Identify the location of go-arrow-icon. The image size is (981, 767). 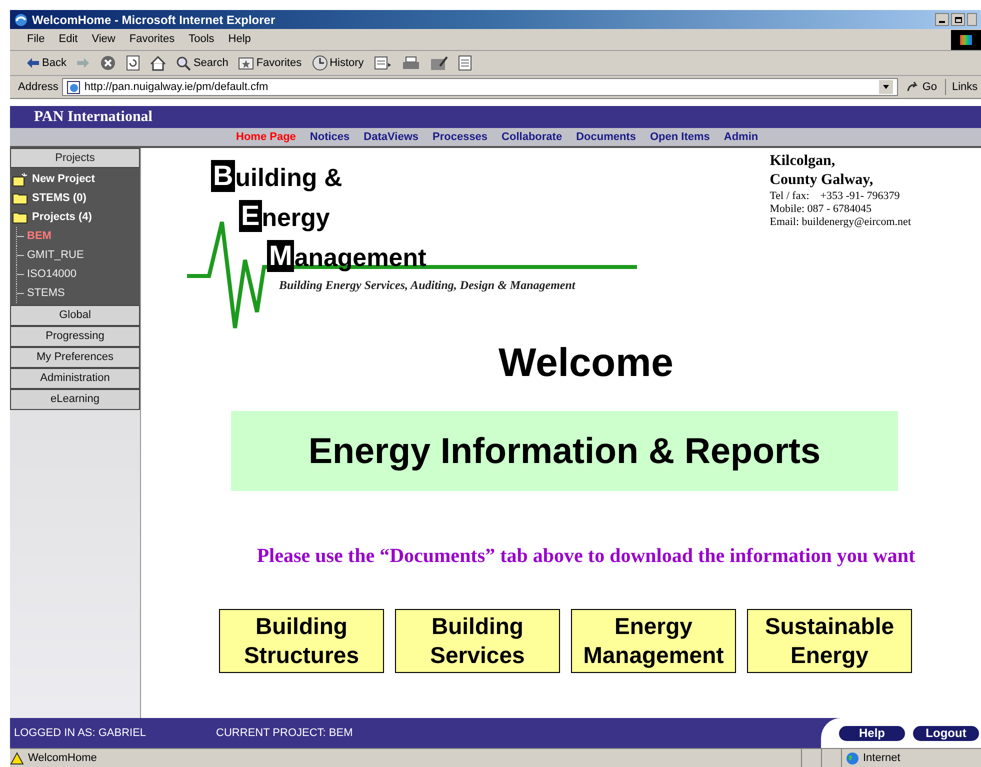
(913, 87).